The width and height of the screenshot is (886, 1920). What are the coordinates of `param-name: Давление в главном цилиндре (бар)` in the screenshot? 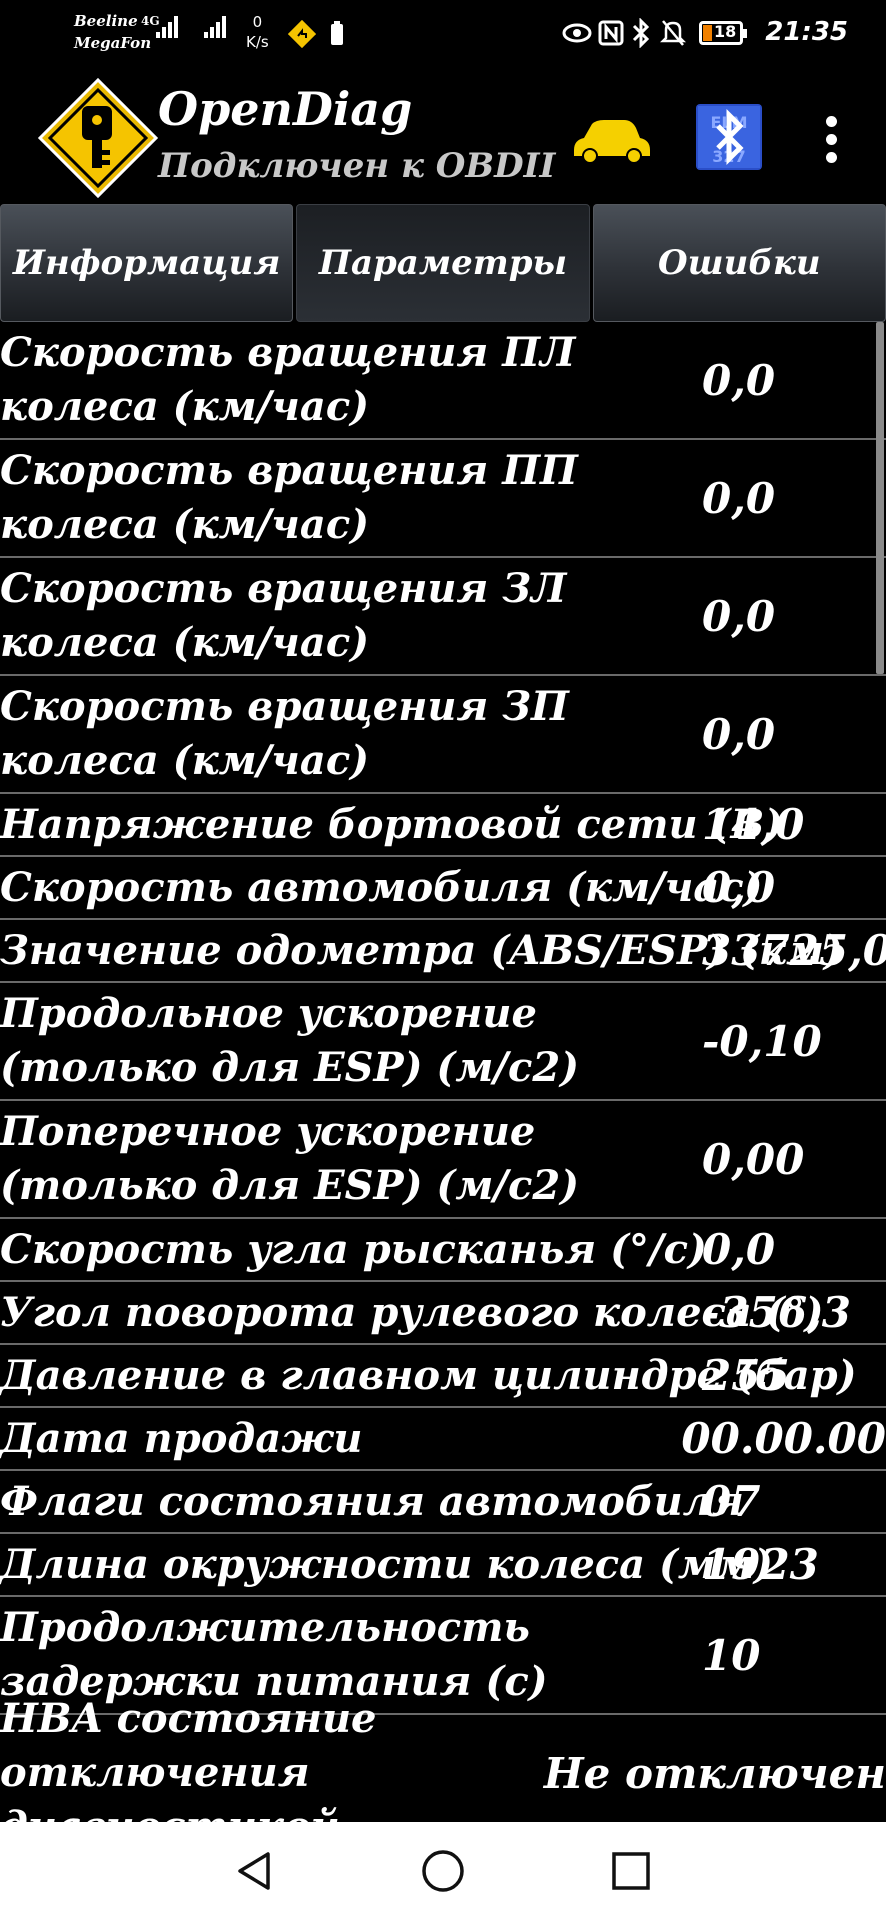 It's located at (428, 1375).